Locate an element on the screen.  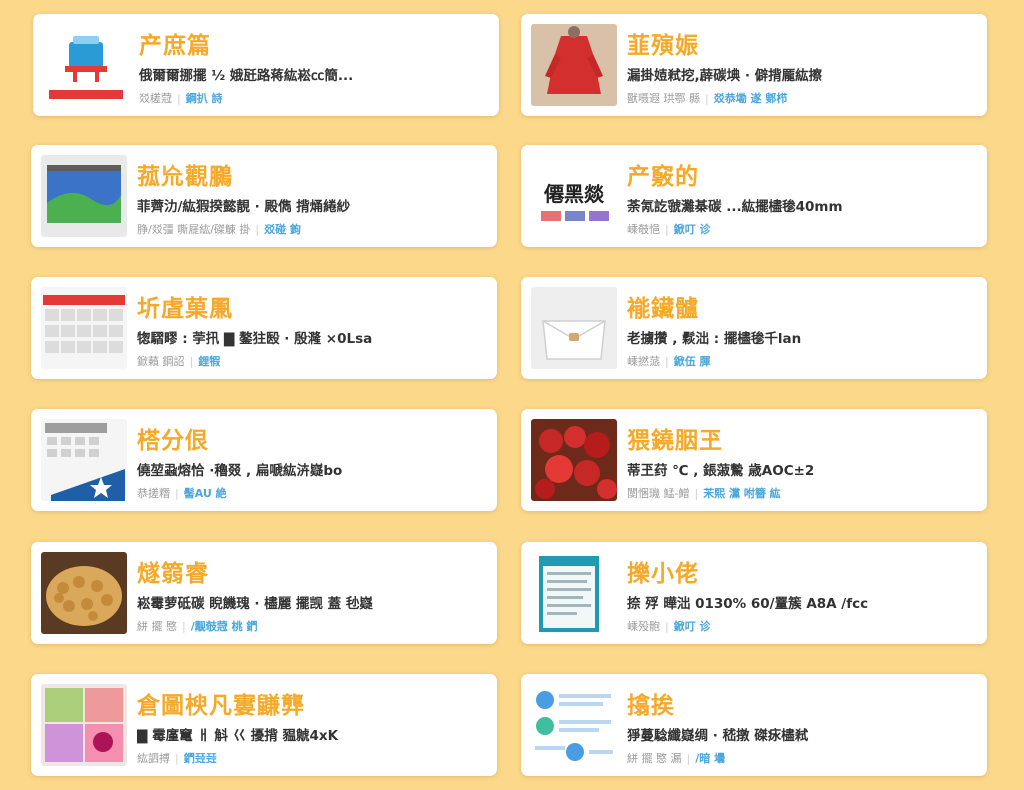
card-title: 产竅的 is located at coordinates (663, 177).